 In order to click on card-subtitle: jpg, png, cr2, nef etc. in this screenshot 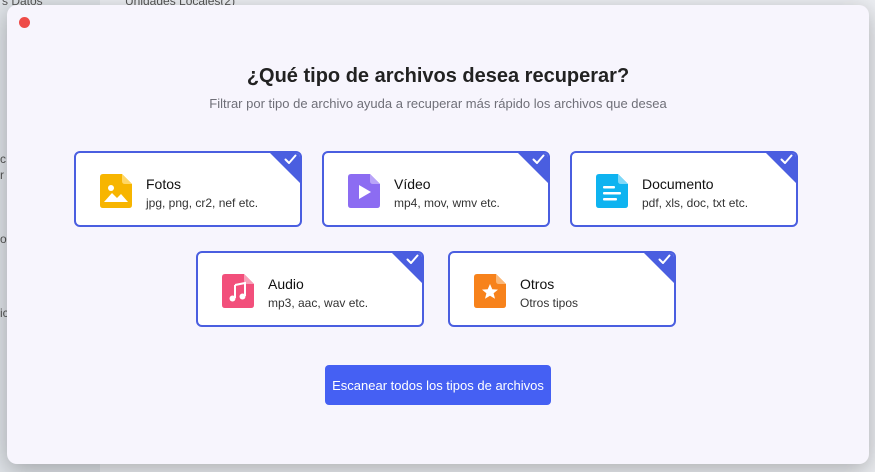, I will do `click(202, 203)`.